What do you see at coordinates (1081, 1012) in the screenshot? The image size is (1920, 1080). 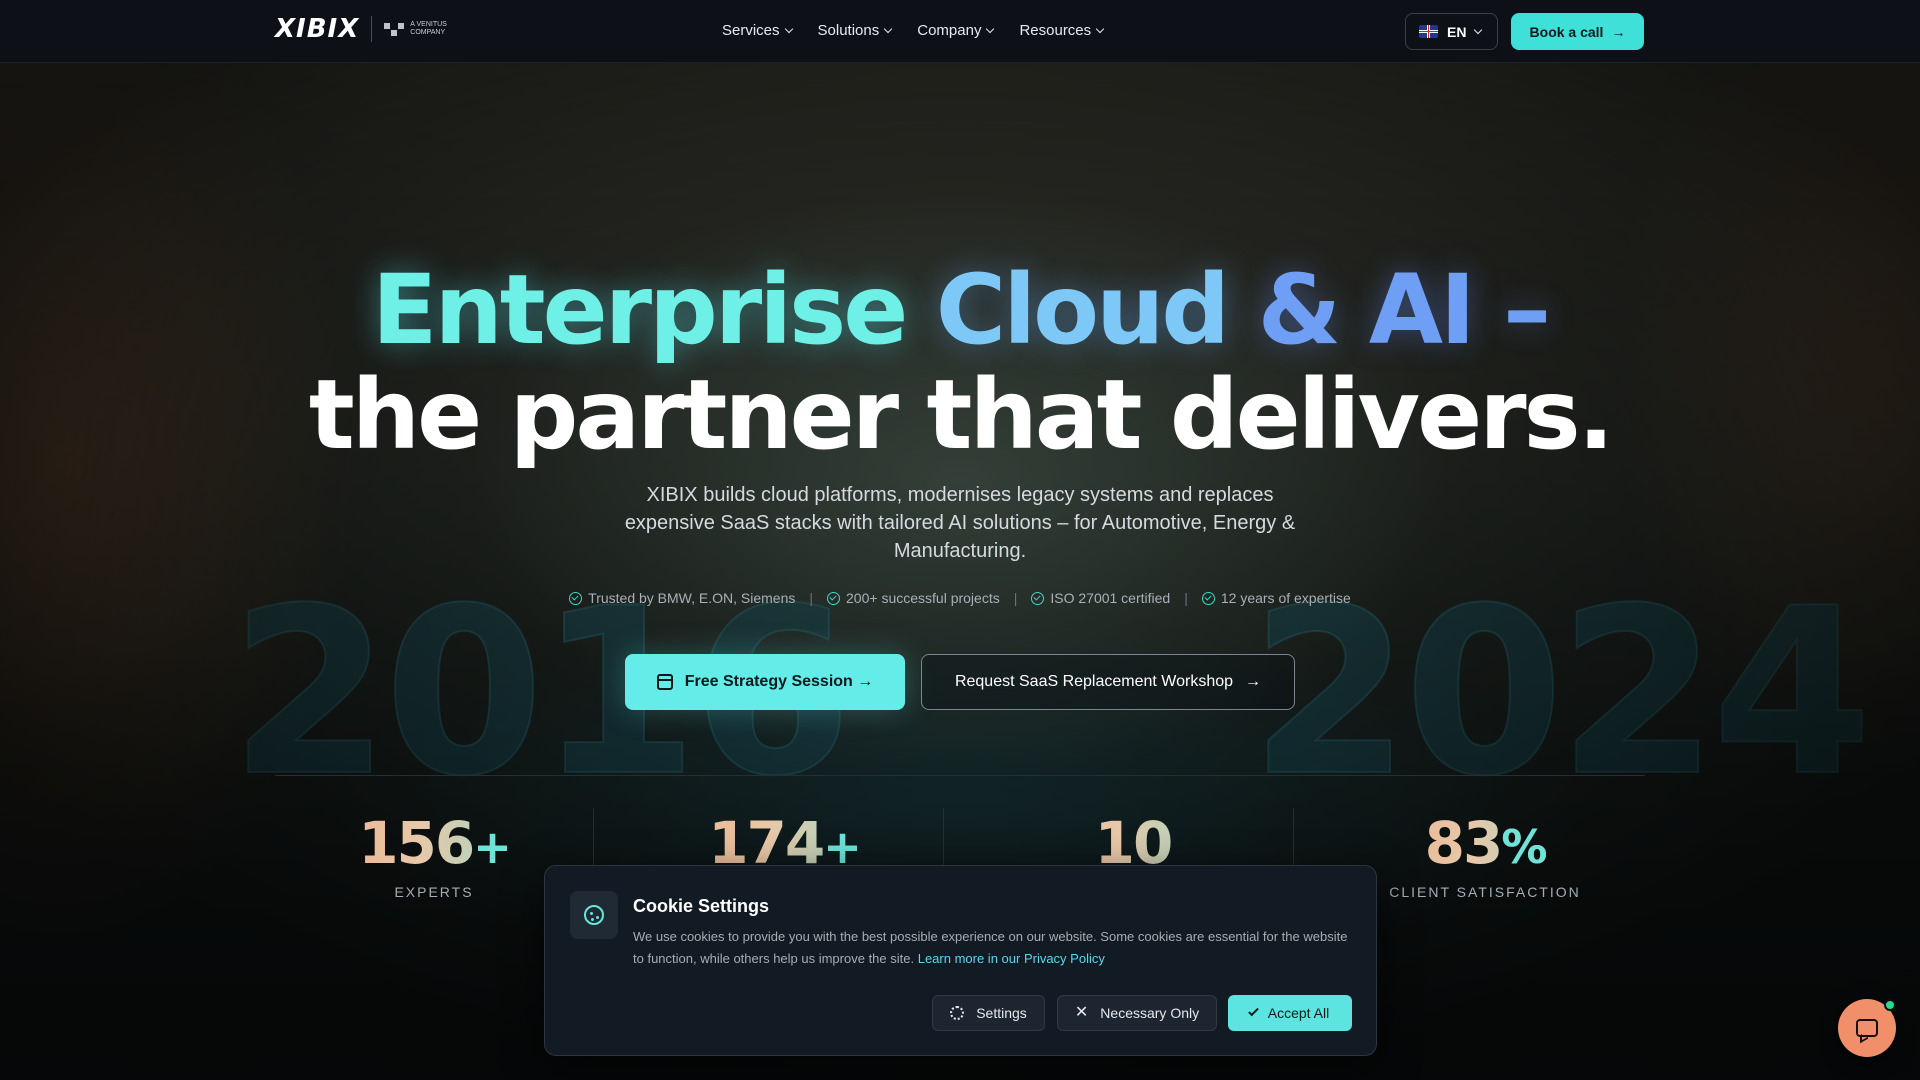 I see `close-icon: ✕` at bounding box center [1081, 1012].